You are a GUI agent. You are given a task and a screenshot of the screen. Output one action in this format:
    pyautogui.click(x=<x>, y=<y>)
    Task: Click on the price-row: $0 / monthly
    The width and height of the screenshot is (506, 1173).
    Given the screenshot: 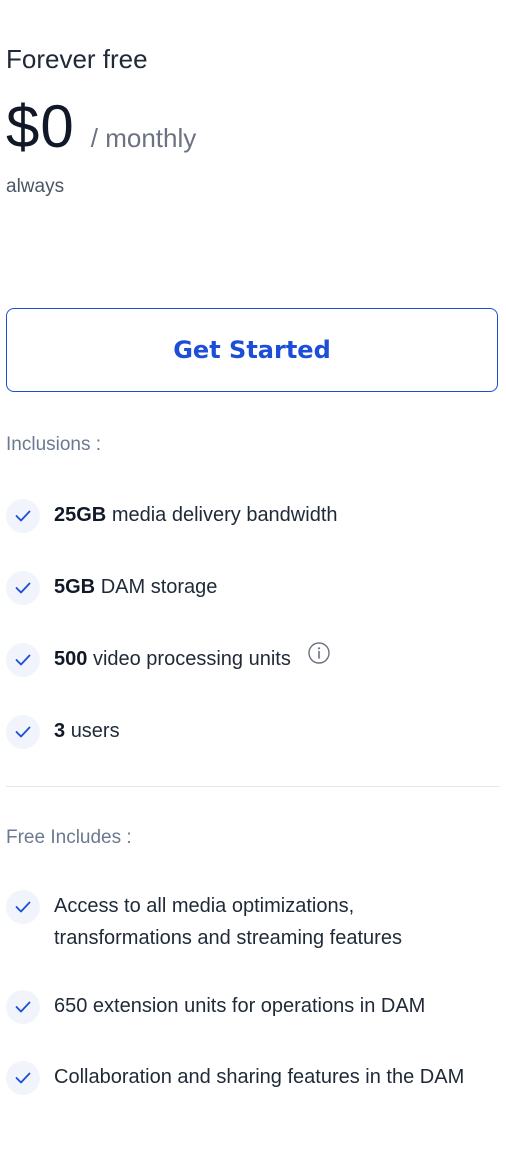 What is the action you would take?
    pyautogui.click(x=101, y=127)
    